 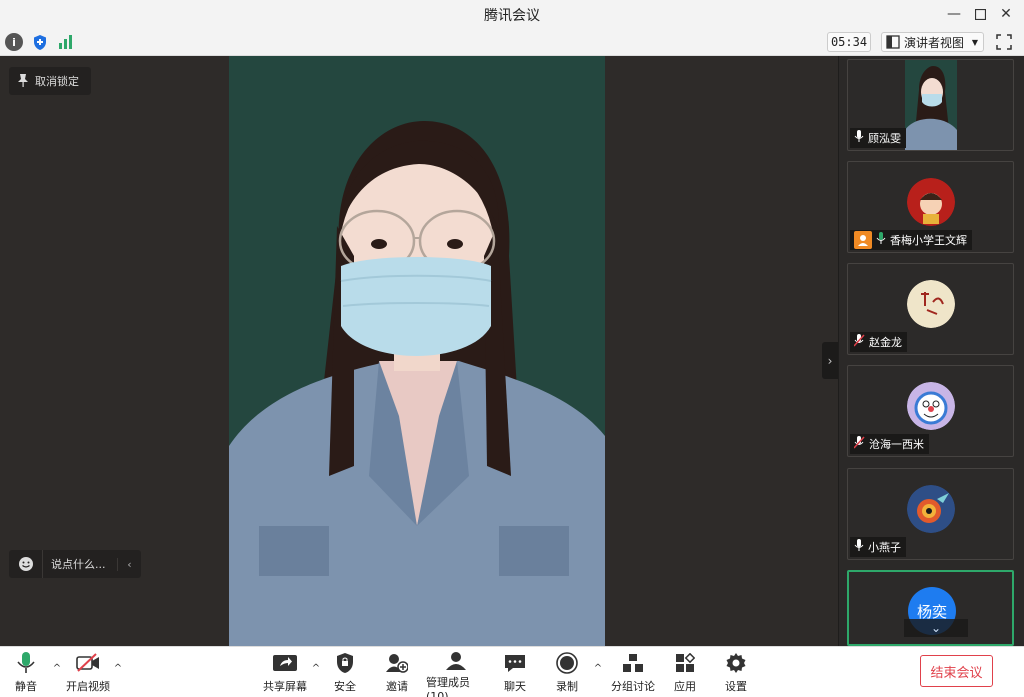 What do you see at coordinates (893, 42) in the screenshot?
I see `layout-icon` at bounding box center [893, 42].